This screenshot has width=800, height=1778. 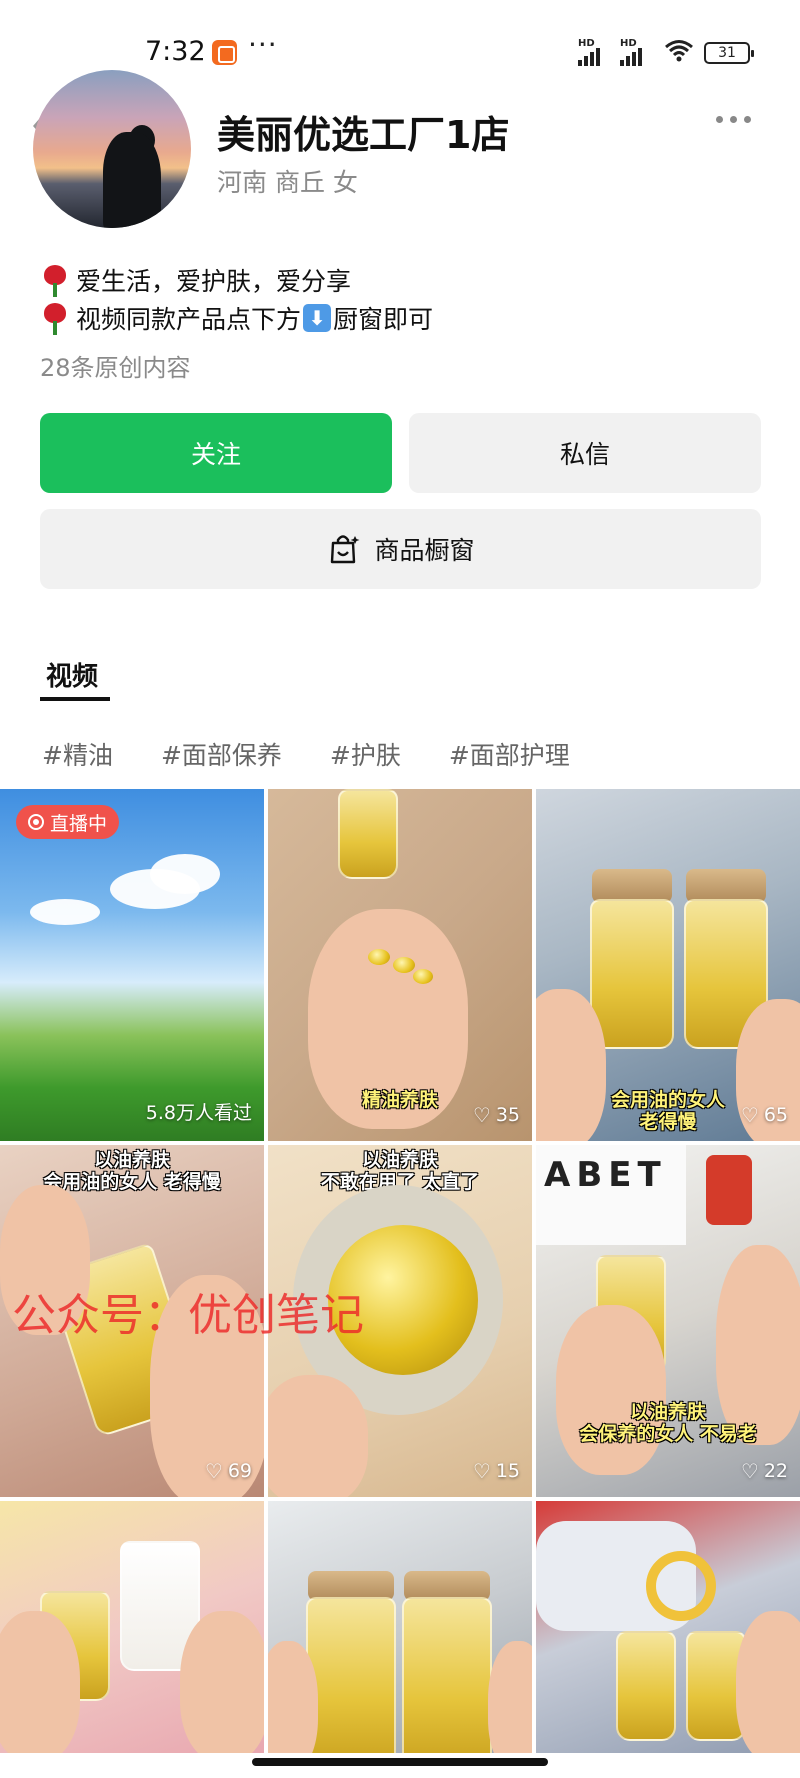 What do you see at coordinates (764, 1471) in the screenshot?
I see `like-count: ♡ 22` at bounding box center [764, 1471].